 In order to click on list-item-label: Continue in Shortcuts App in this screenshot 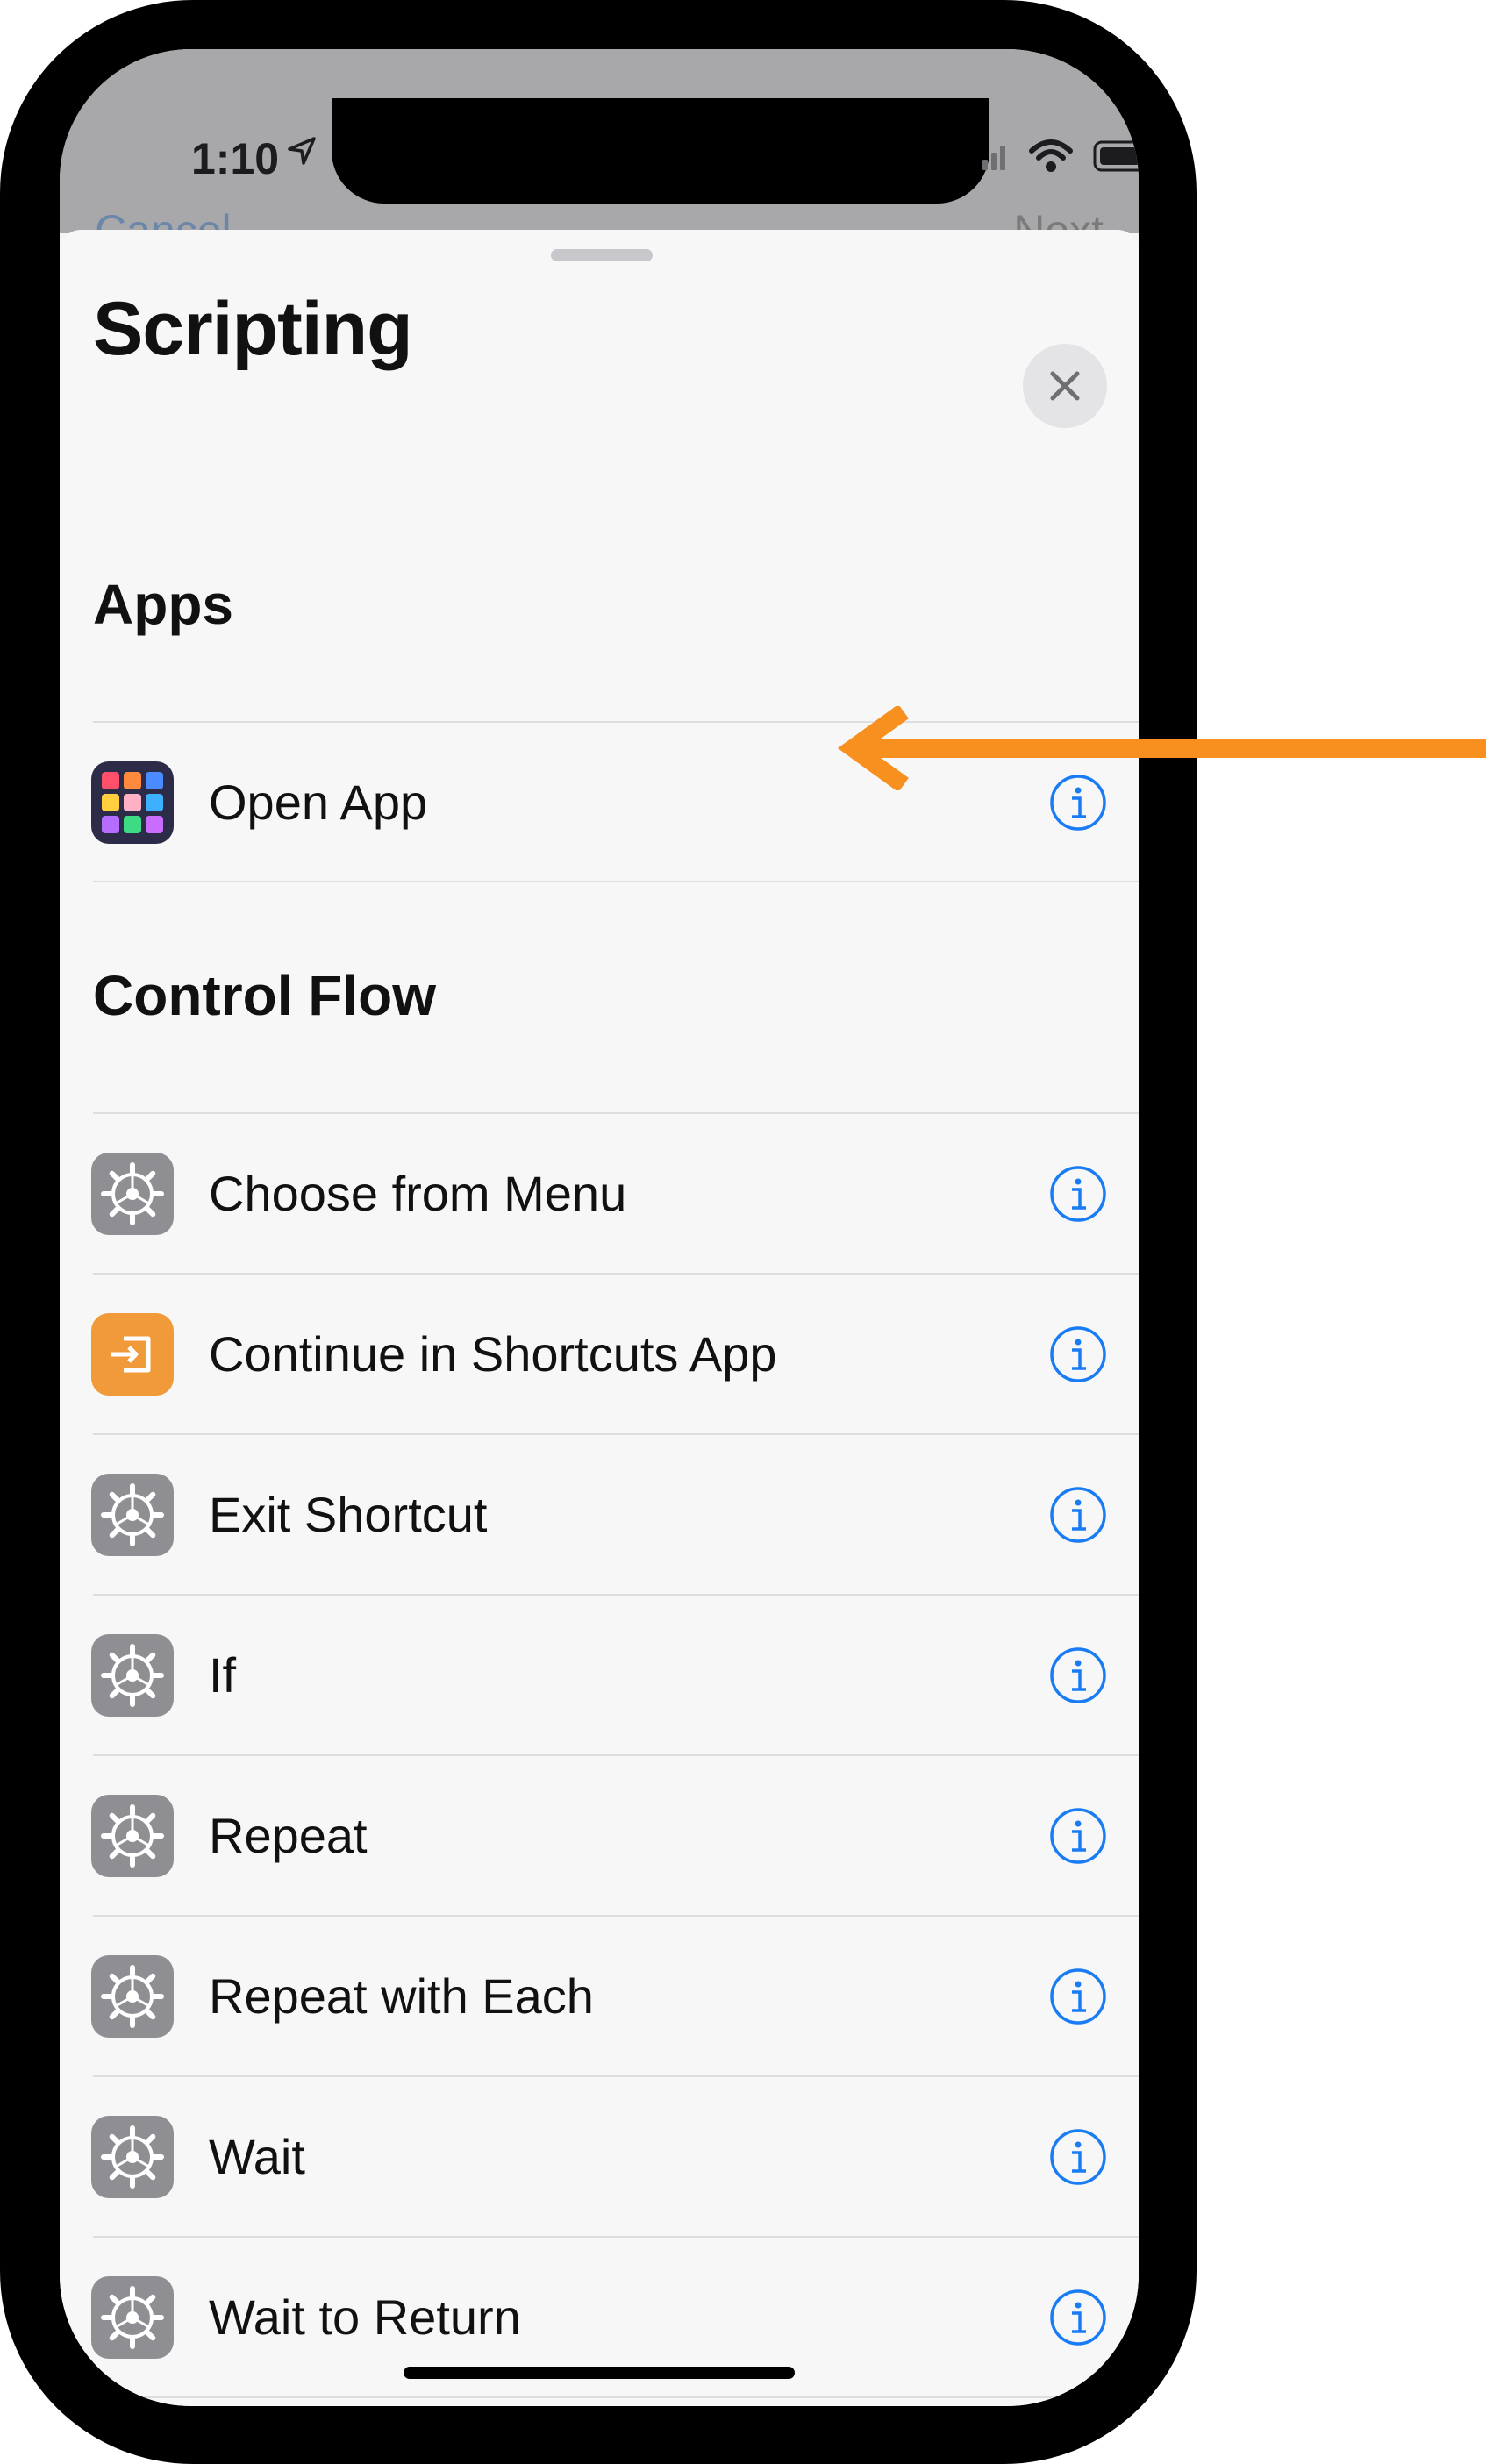, I will do `click(493, 1354)`.